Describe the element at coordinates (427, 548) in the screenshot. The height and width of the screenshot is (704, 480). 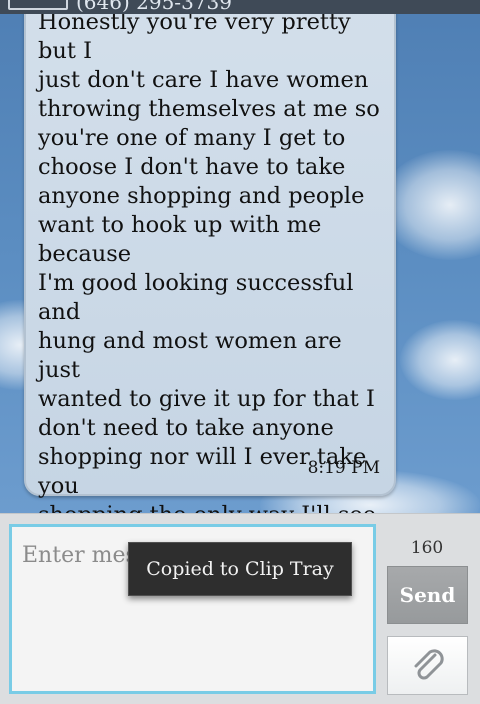
I see `character-counter: 160` at that location.